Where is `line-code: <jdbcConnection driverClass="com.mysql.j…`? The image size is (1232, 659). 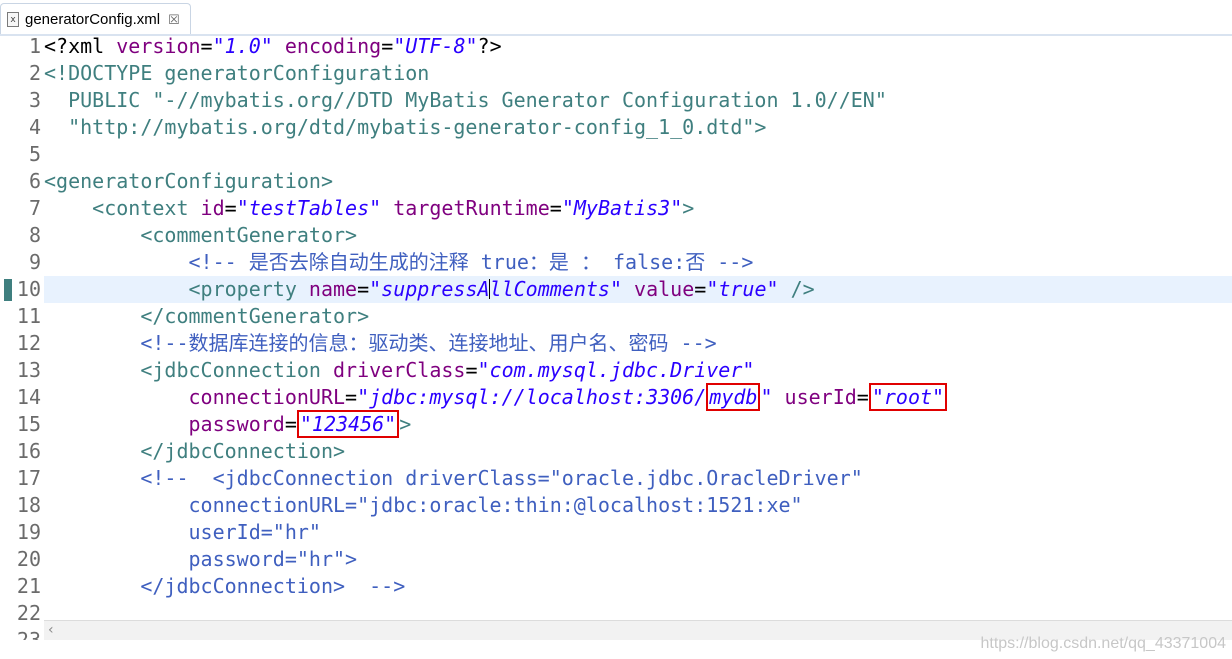
line-code: <jdbcConnection driverClass="com.mysql.j… is located at coordinates (399, 370).